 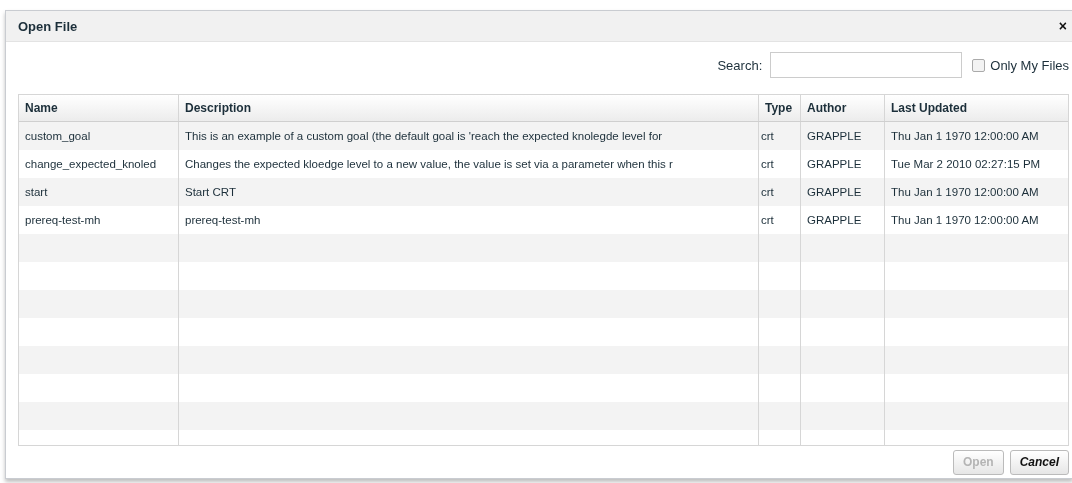 I want to click on close-button: ×, so click(x=1062, y=26).